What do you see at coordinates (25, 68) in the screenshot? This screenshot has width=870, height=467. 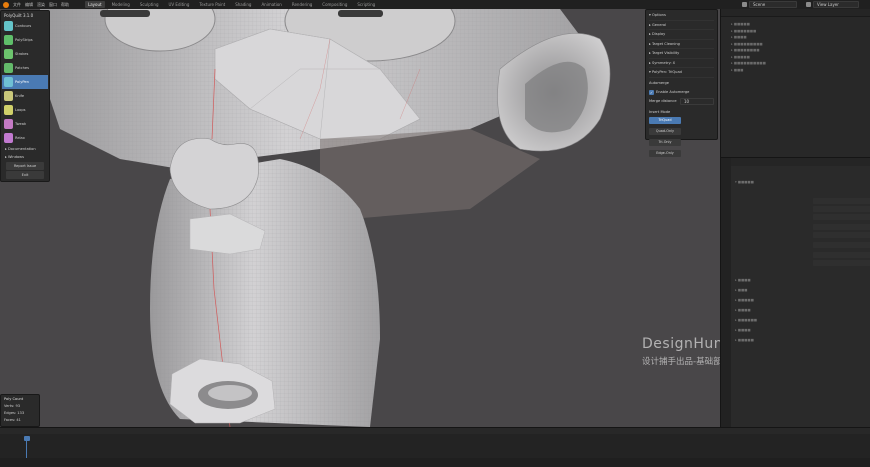 I see `tool-patches: Patches` at bounding box center [25, 68].